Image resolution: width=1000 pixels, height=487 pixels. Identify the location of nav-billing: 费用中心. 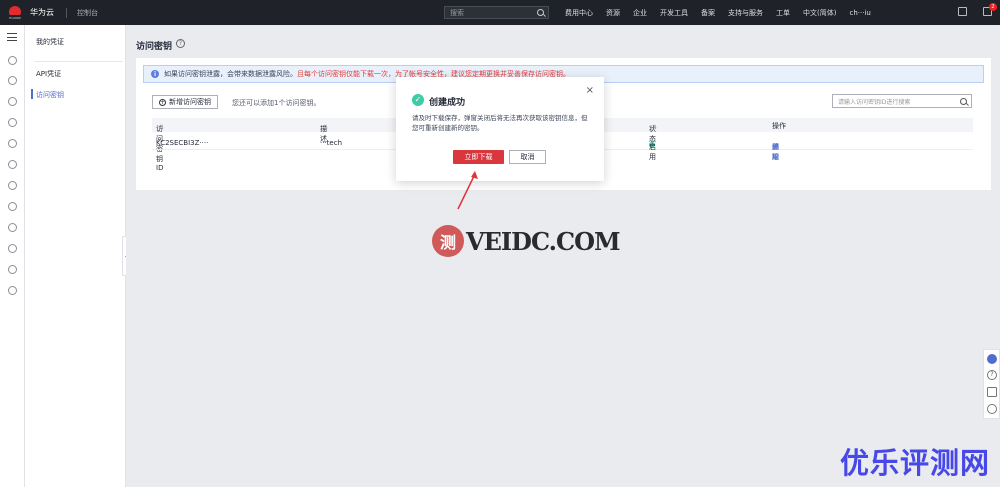
(579, 13).